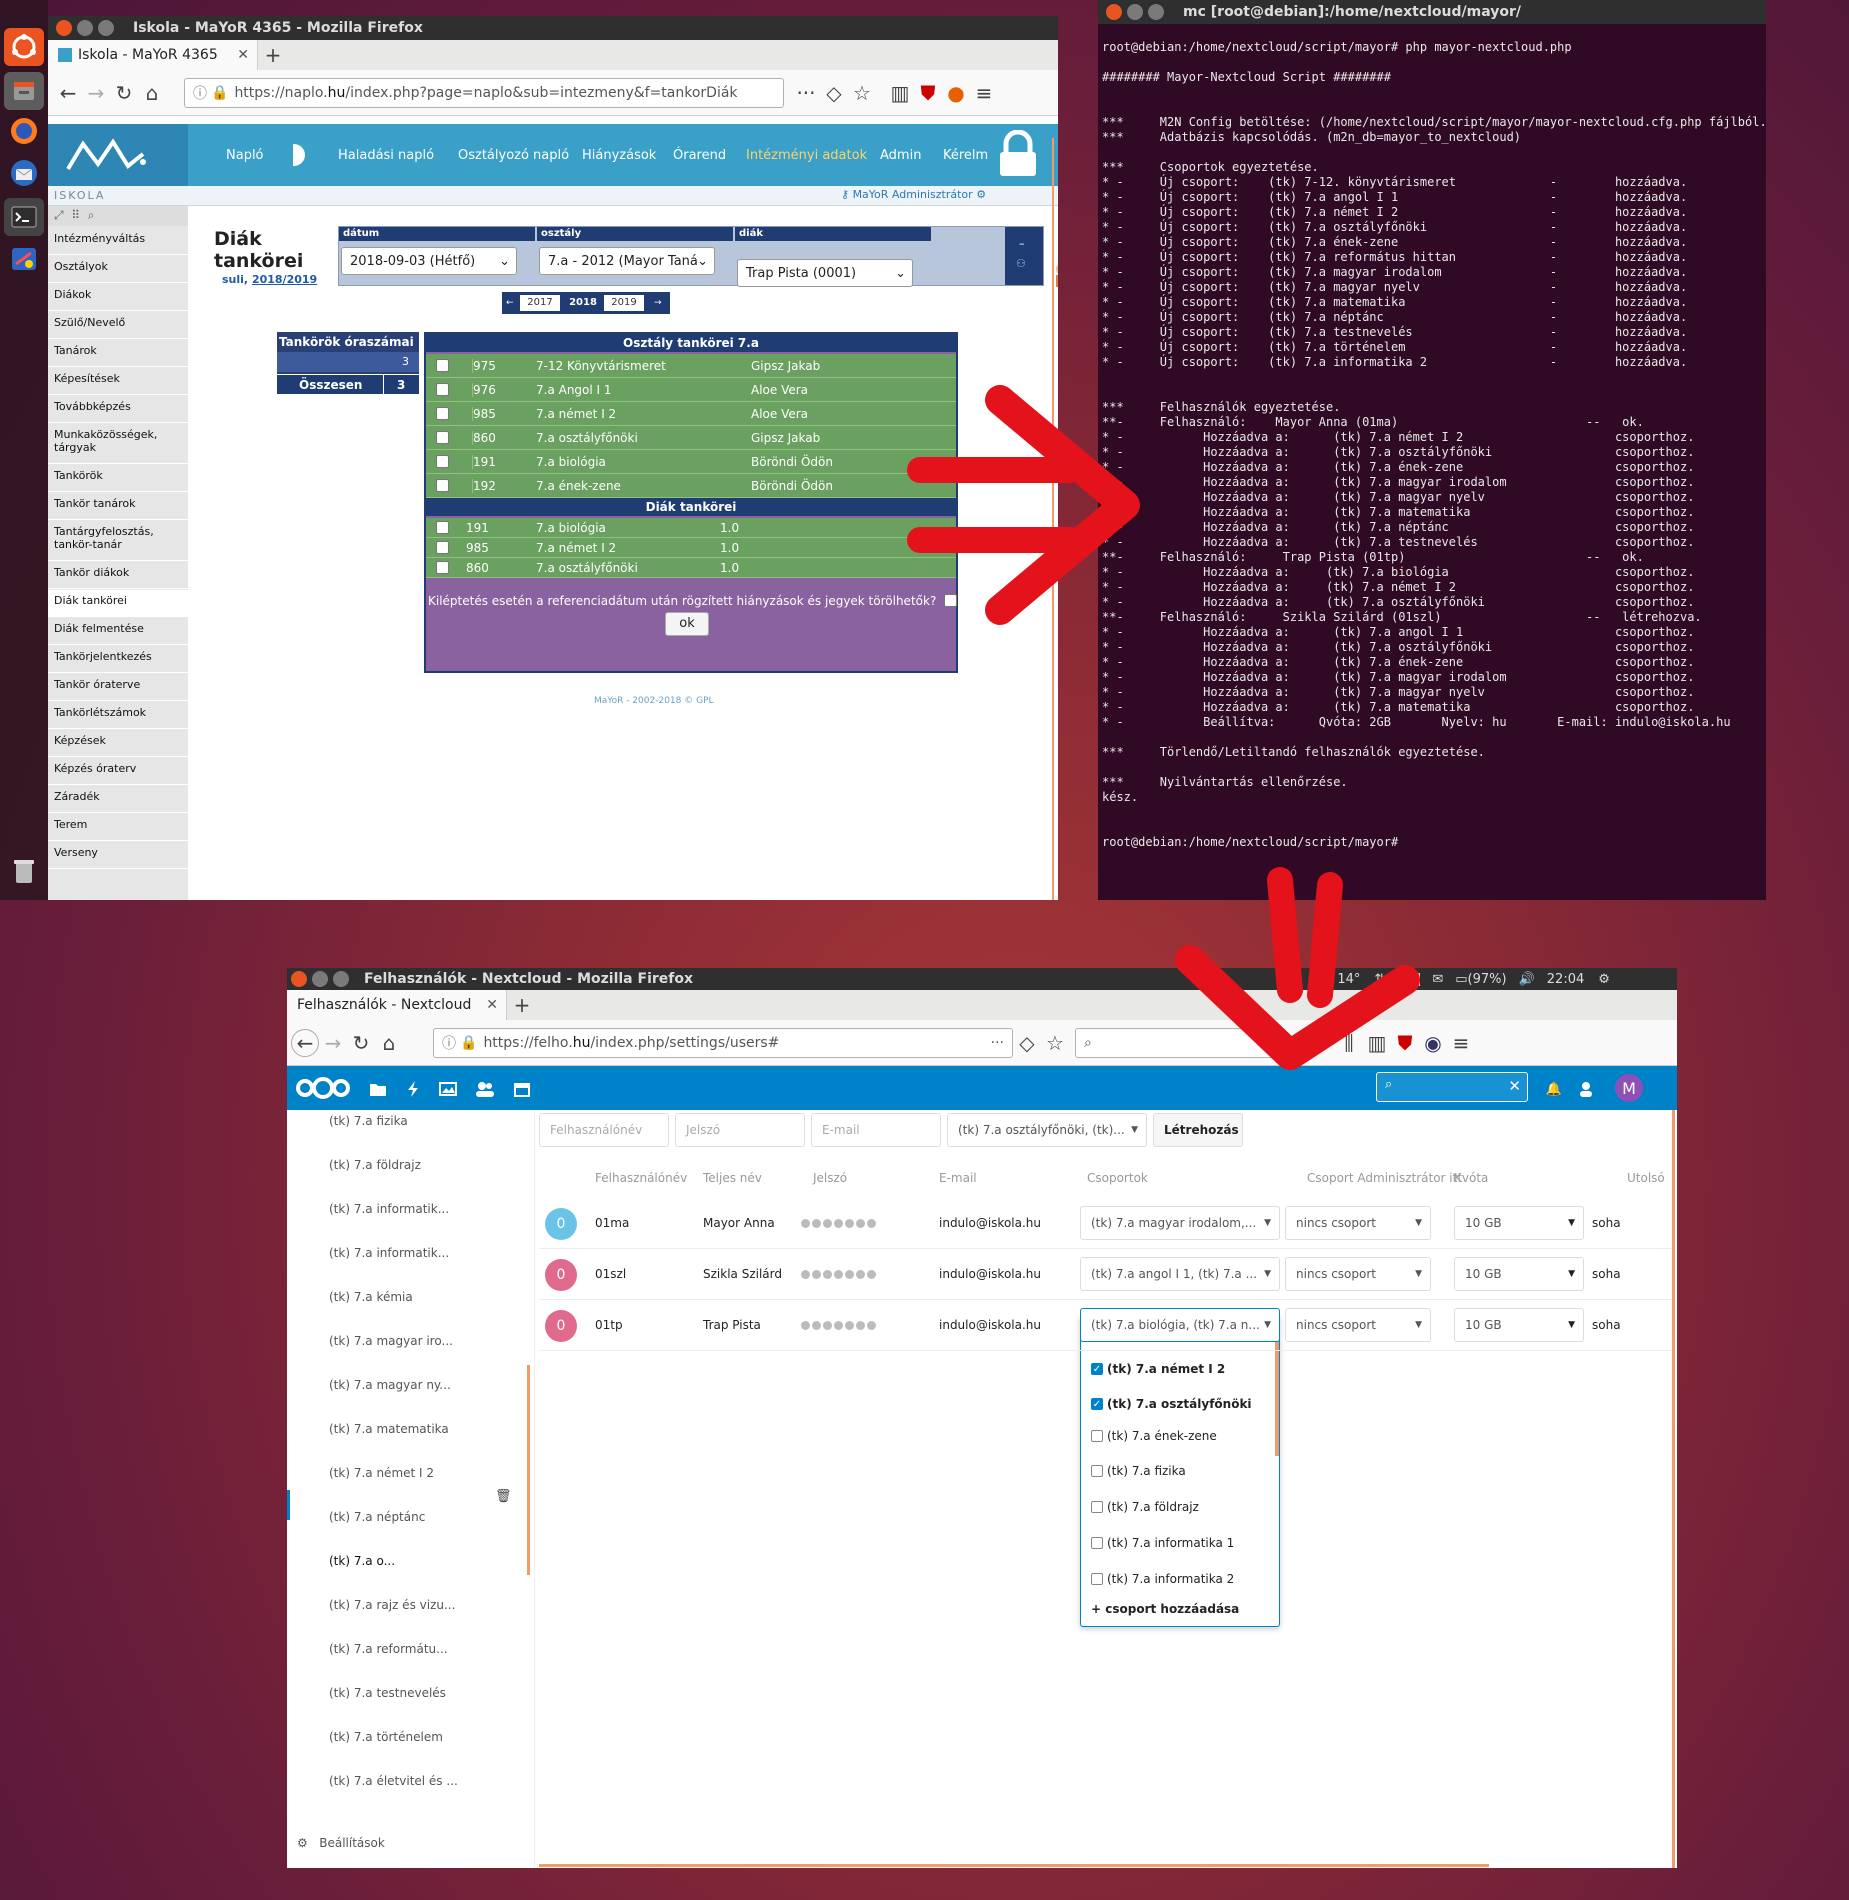  I want to click on close-tab-icon: ✕, so click(243, 55).